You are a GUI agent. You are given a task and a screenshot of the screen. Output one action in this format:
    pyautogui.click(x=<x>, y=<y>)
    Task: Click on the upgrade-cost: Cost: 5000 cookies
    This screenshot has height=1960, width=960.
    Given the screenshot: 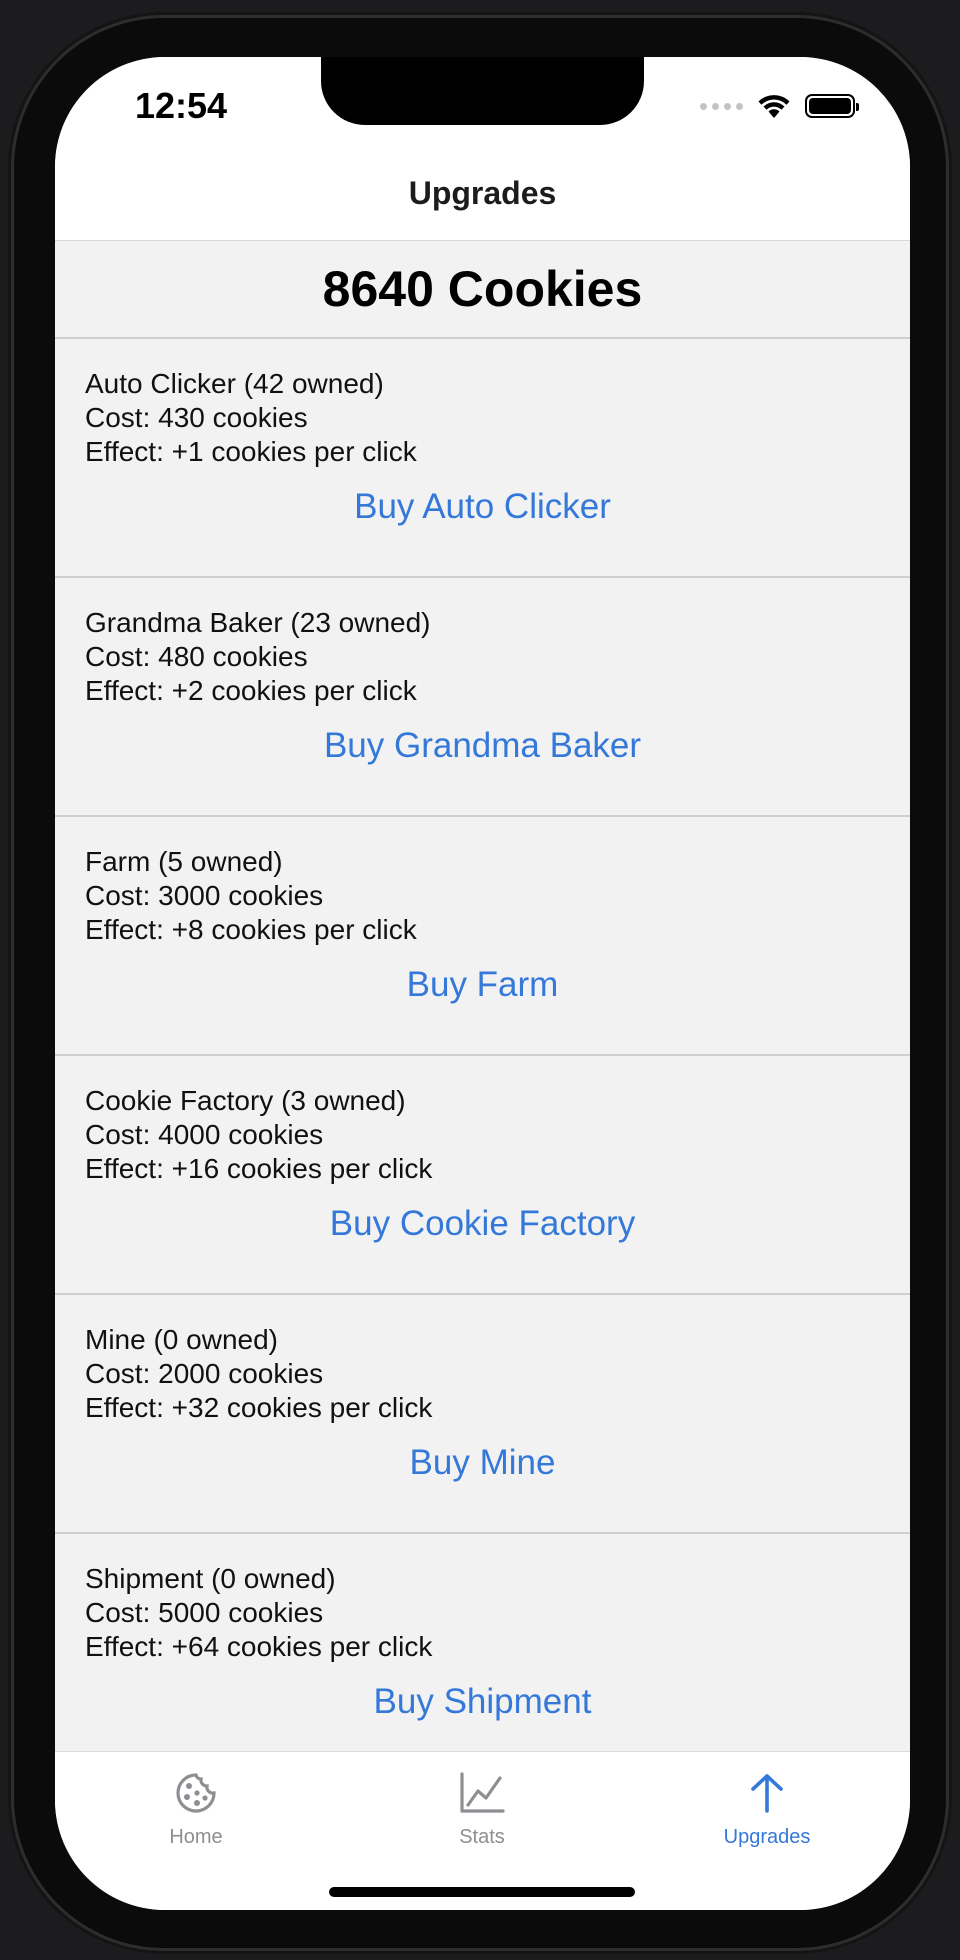 What is the action you would take?
    pyautogui.click(x=204, y=1612)
    